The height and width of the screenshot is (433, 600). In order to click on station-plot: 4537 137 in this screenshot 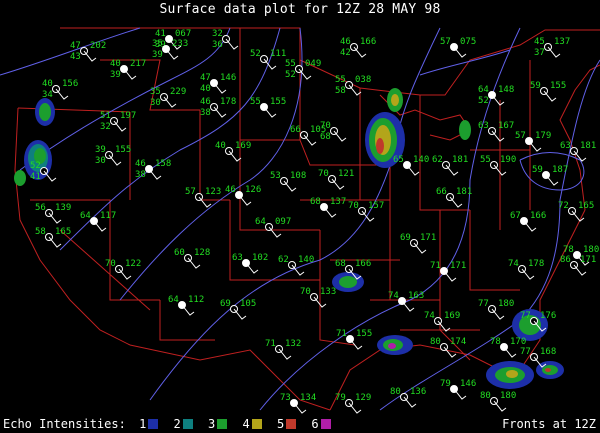, I will do `click(552, 47)`.